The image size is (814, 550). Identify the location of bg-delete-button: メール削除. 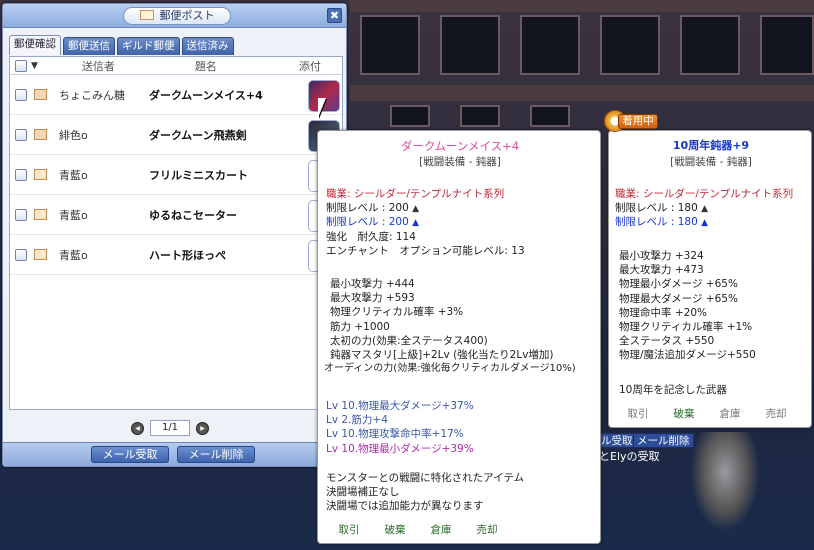
(663, 440).